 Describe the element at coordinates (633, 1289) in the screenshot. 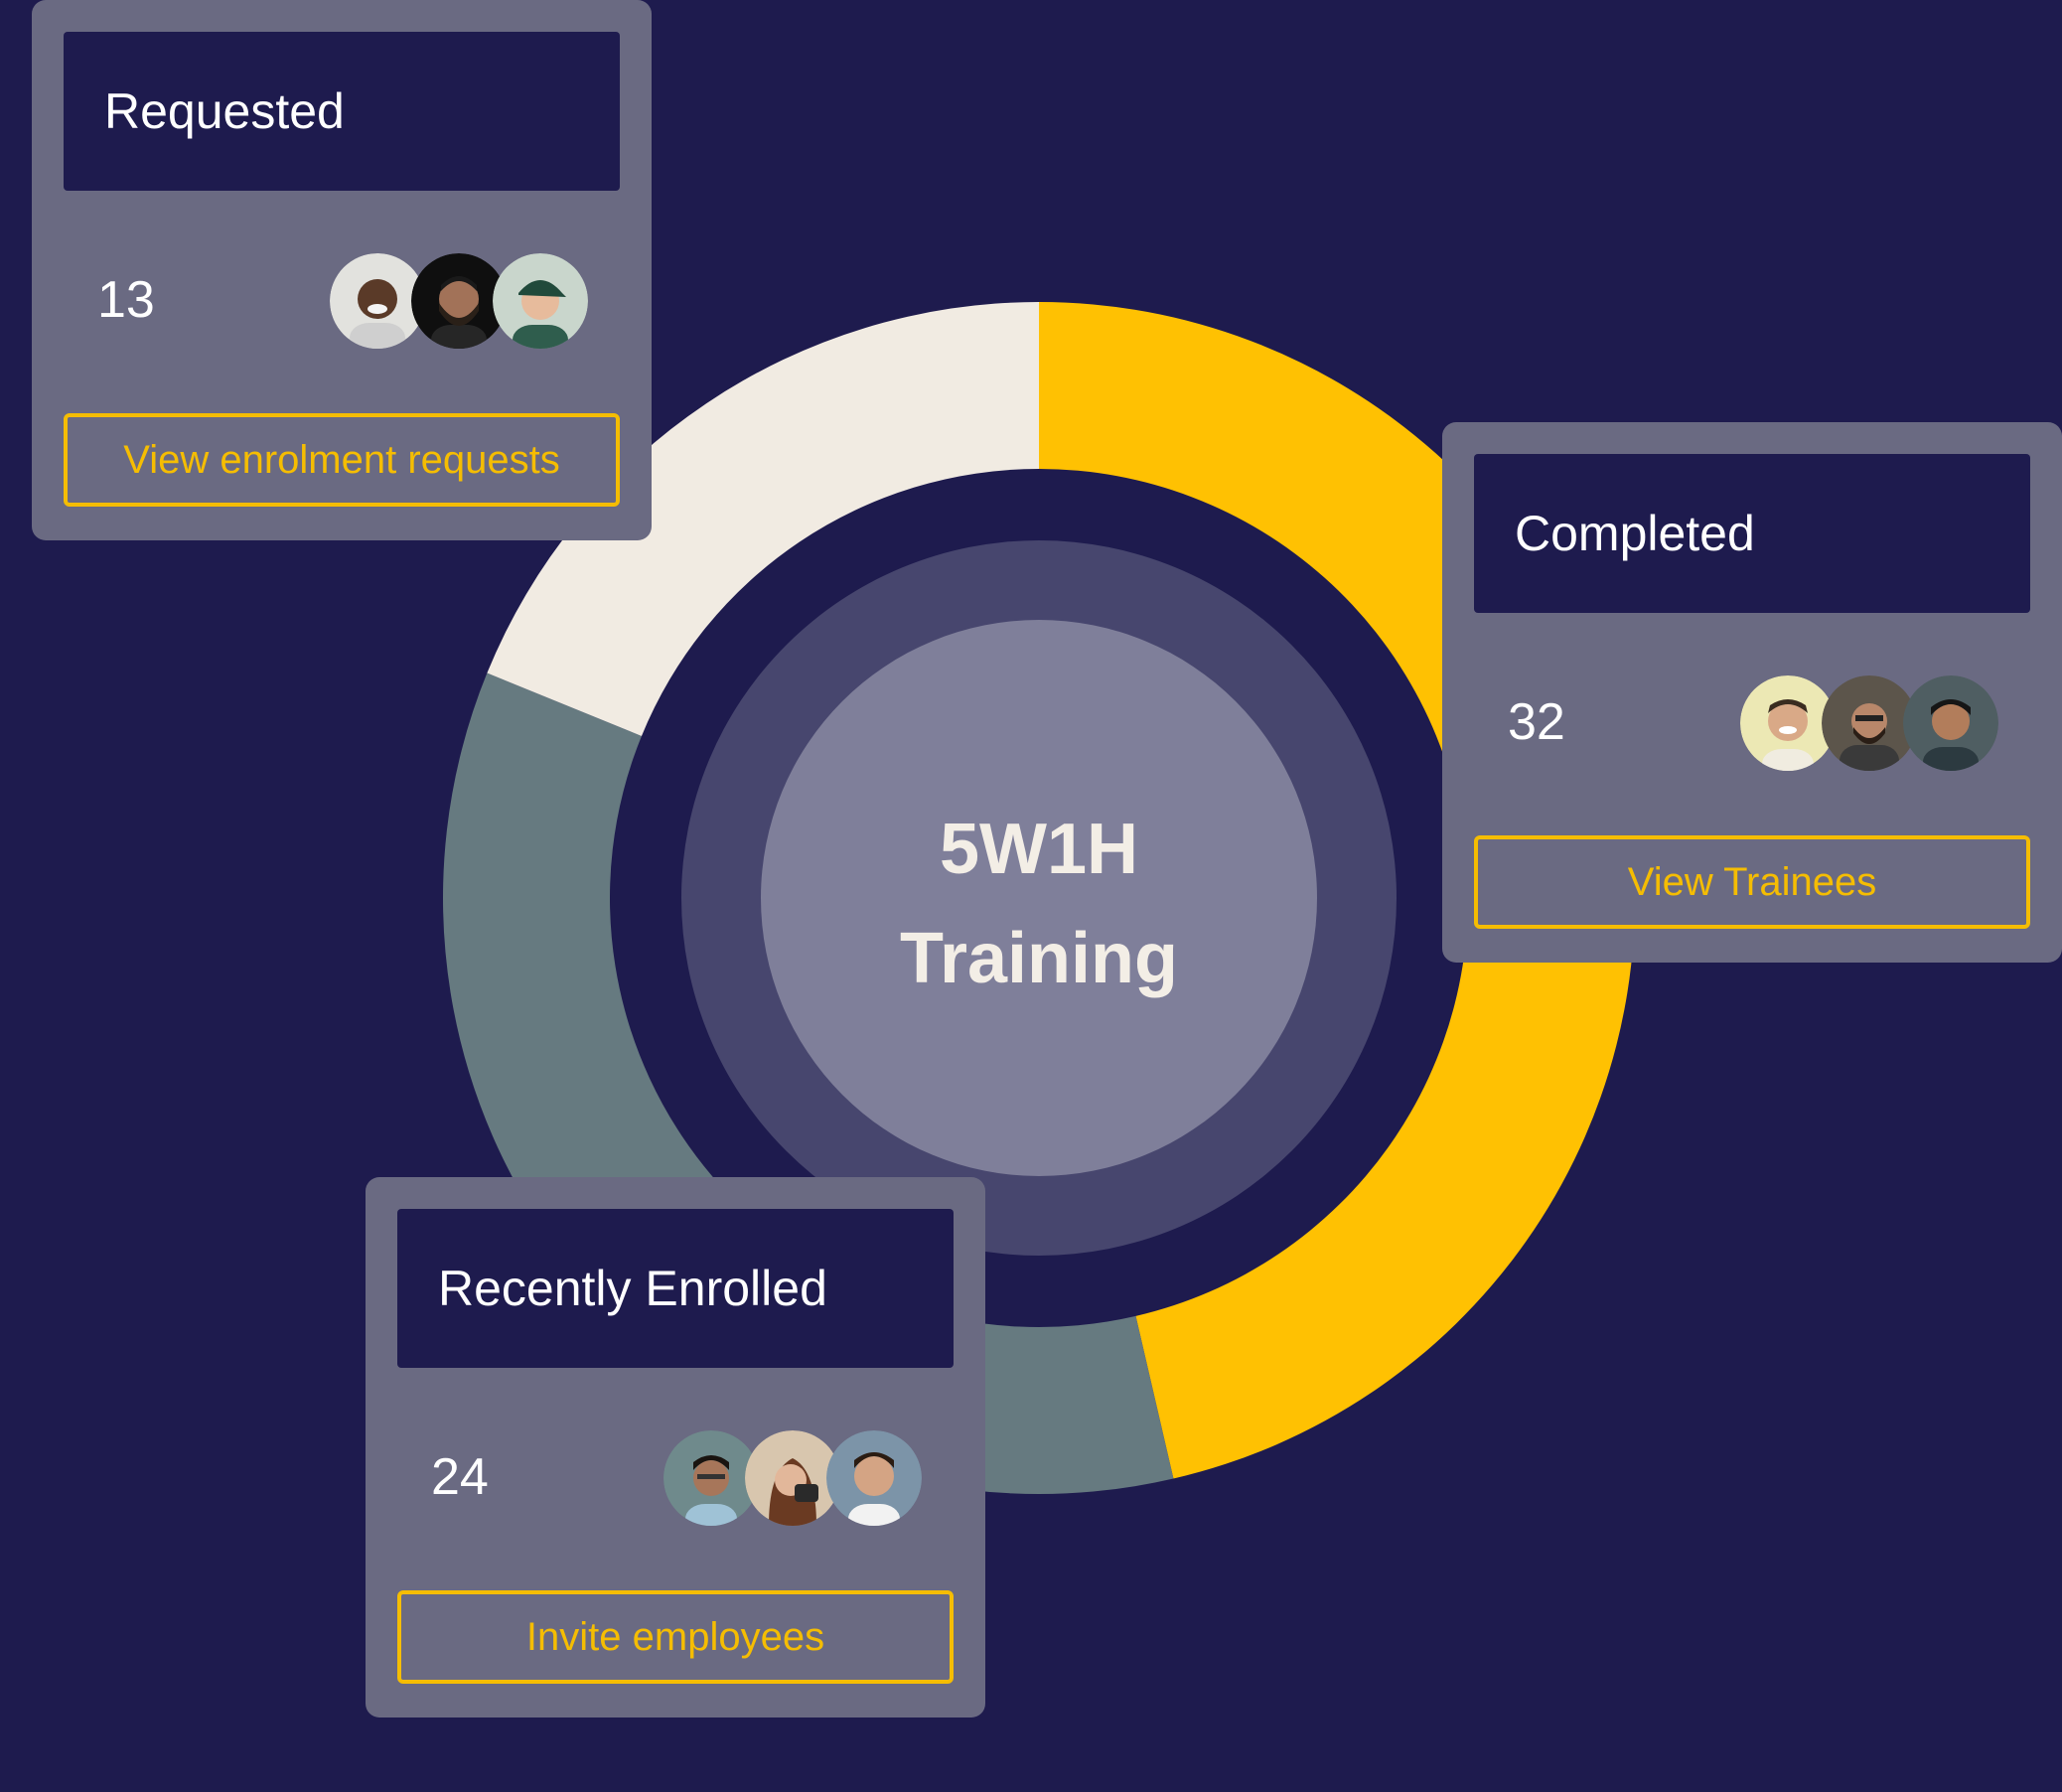

I see `enrolled-card-title: Recently Enrolled` at that location.